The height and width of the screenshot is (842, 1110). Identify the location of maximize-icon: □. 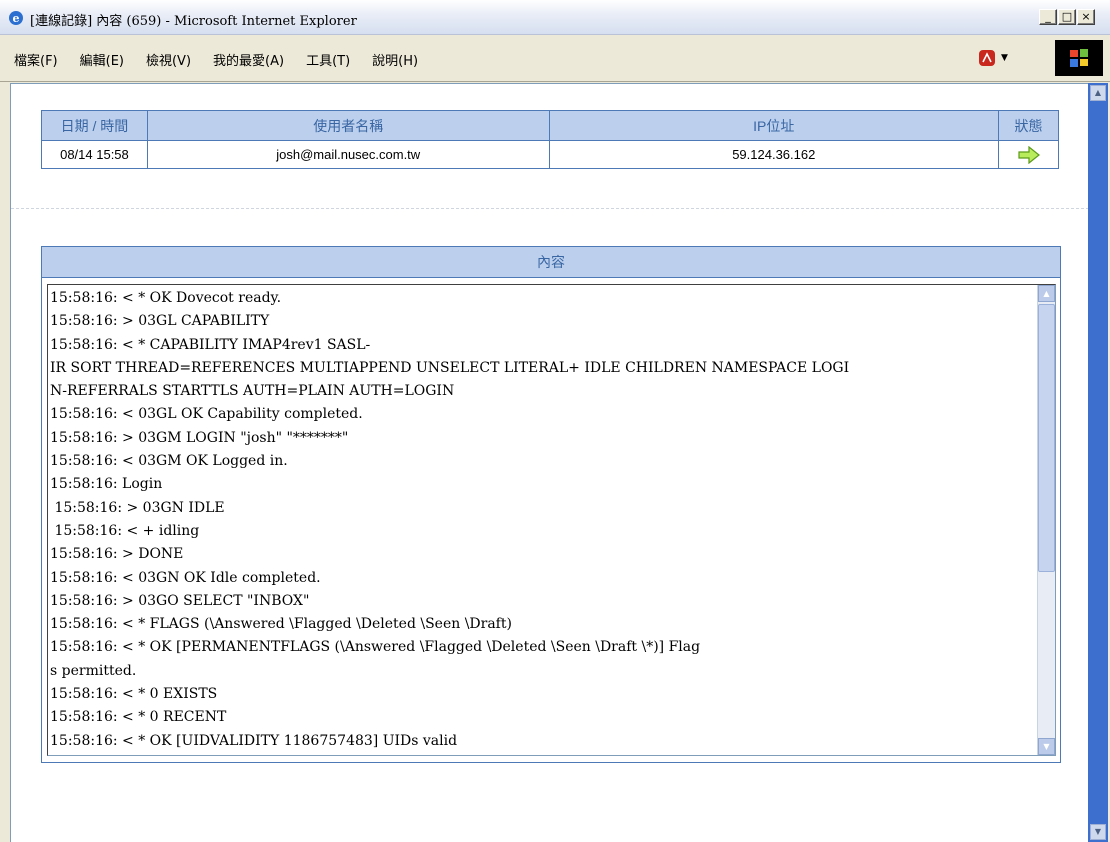
(1067, 17).